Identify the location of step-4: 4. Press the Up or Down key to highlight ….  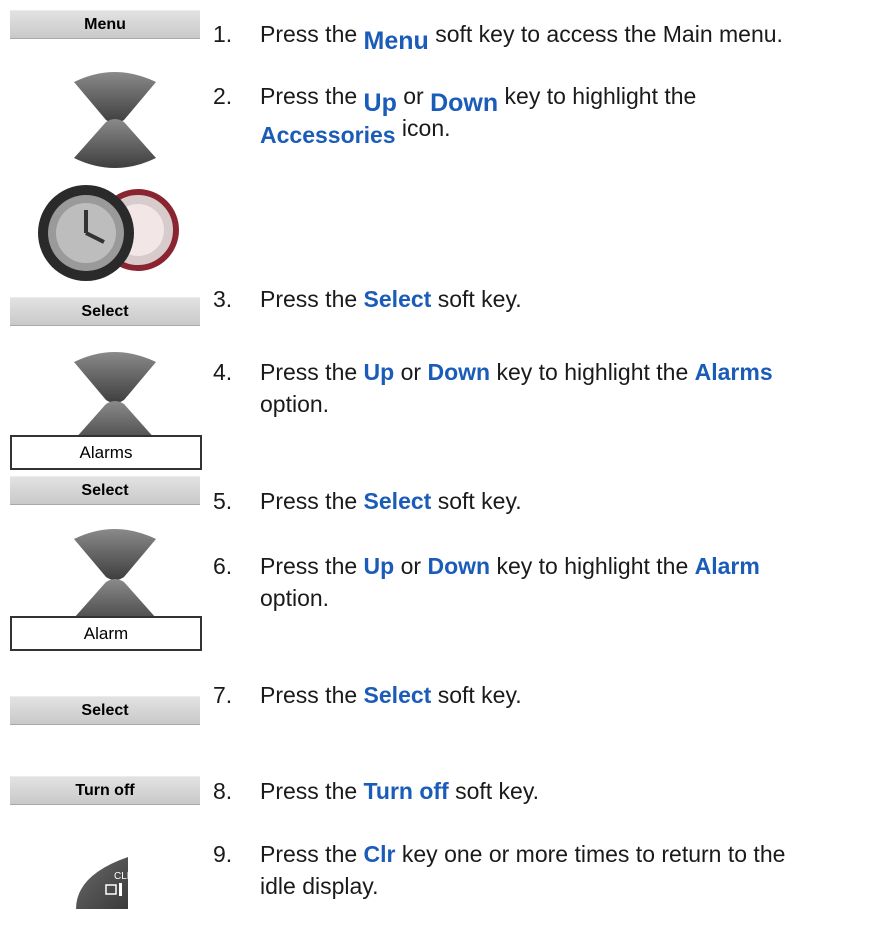
(538, 388).